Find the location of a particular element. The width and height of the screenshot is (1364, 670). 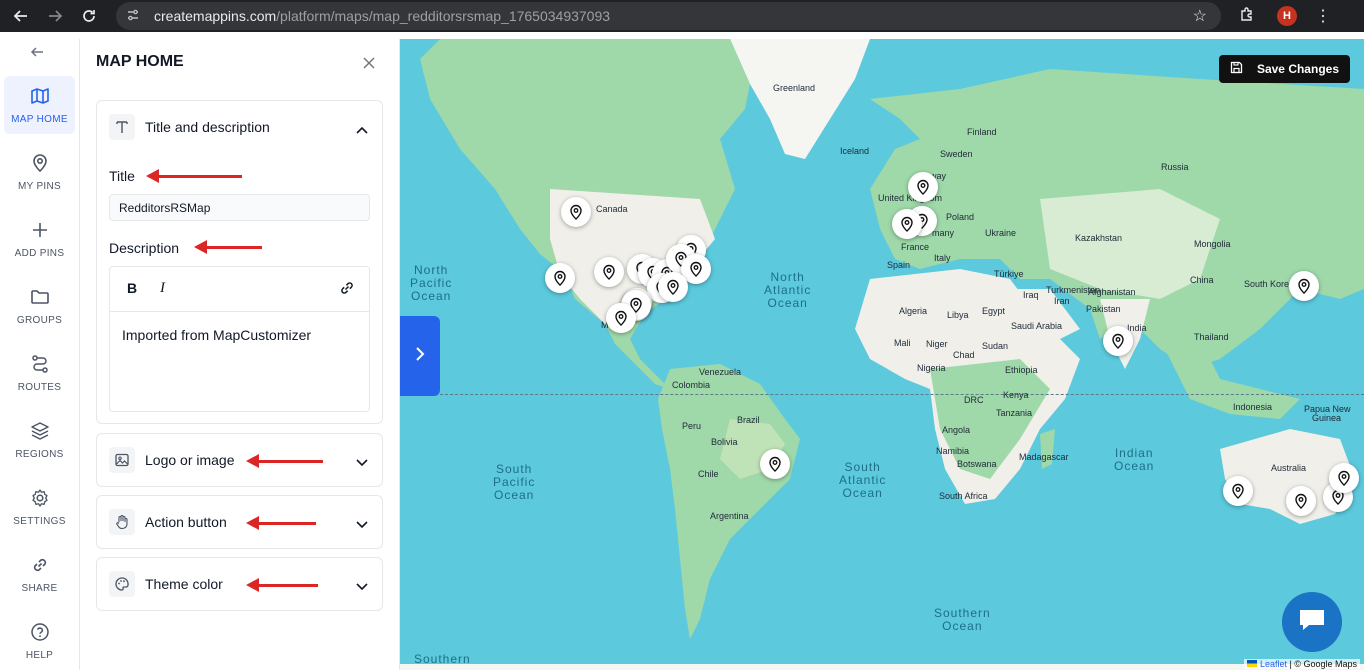

profile-avatar: H is located at coordinates (1287, 16).